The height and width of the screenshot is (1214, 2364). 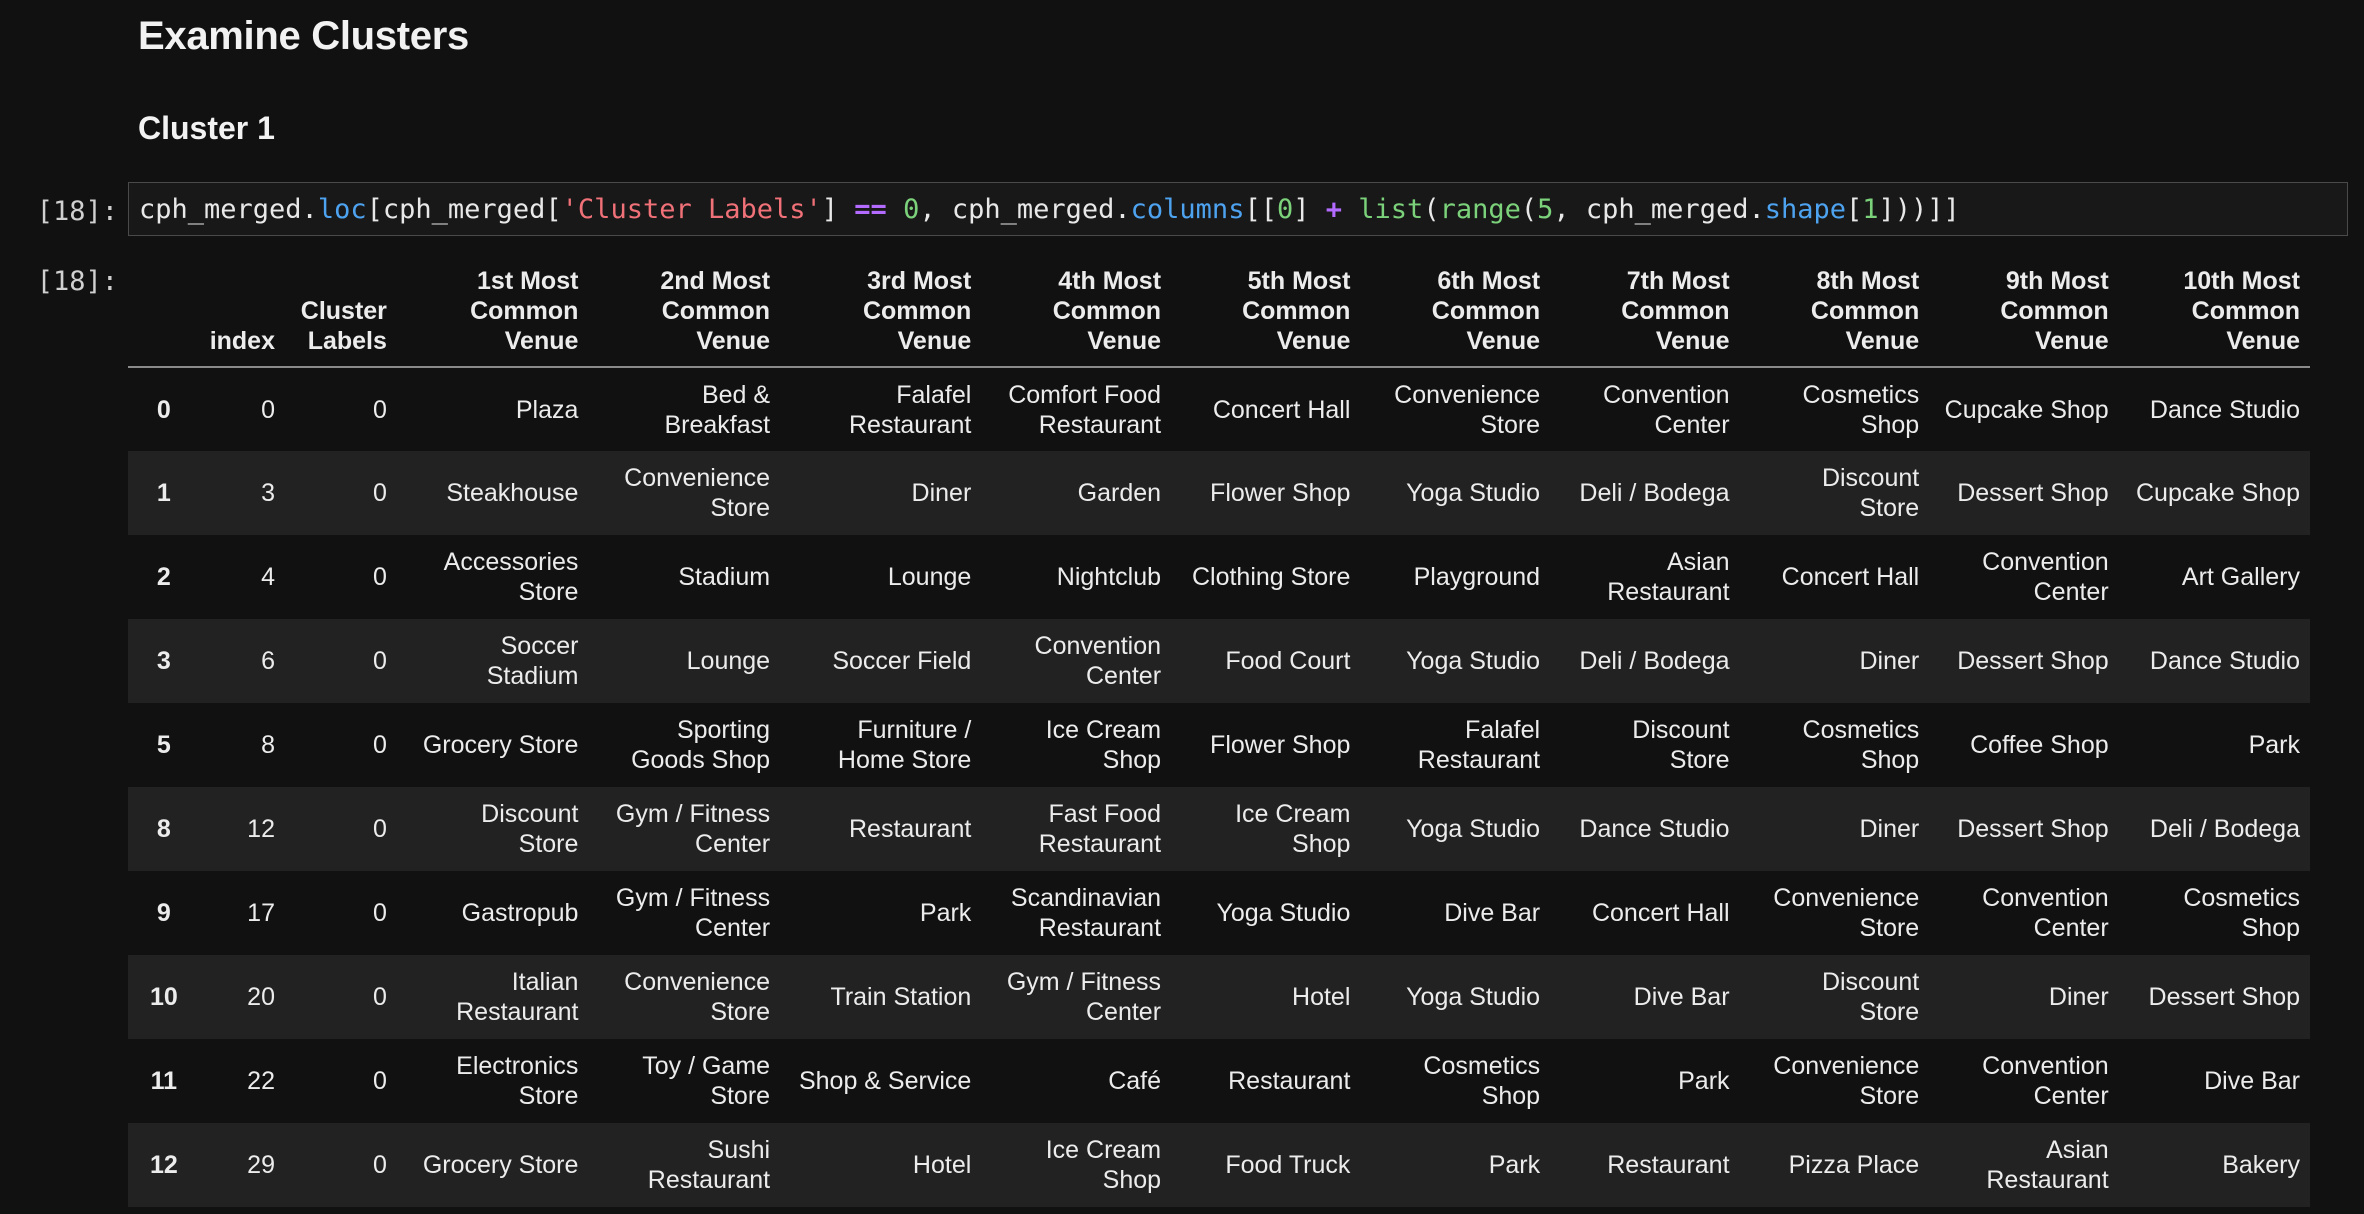 What do you see at coordinates (1187, 209) in the screenshot?
I see `code-token: columns` at bounding box center [1187, 209].